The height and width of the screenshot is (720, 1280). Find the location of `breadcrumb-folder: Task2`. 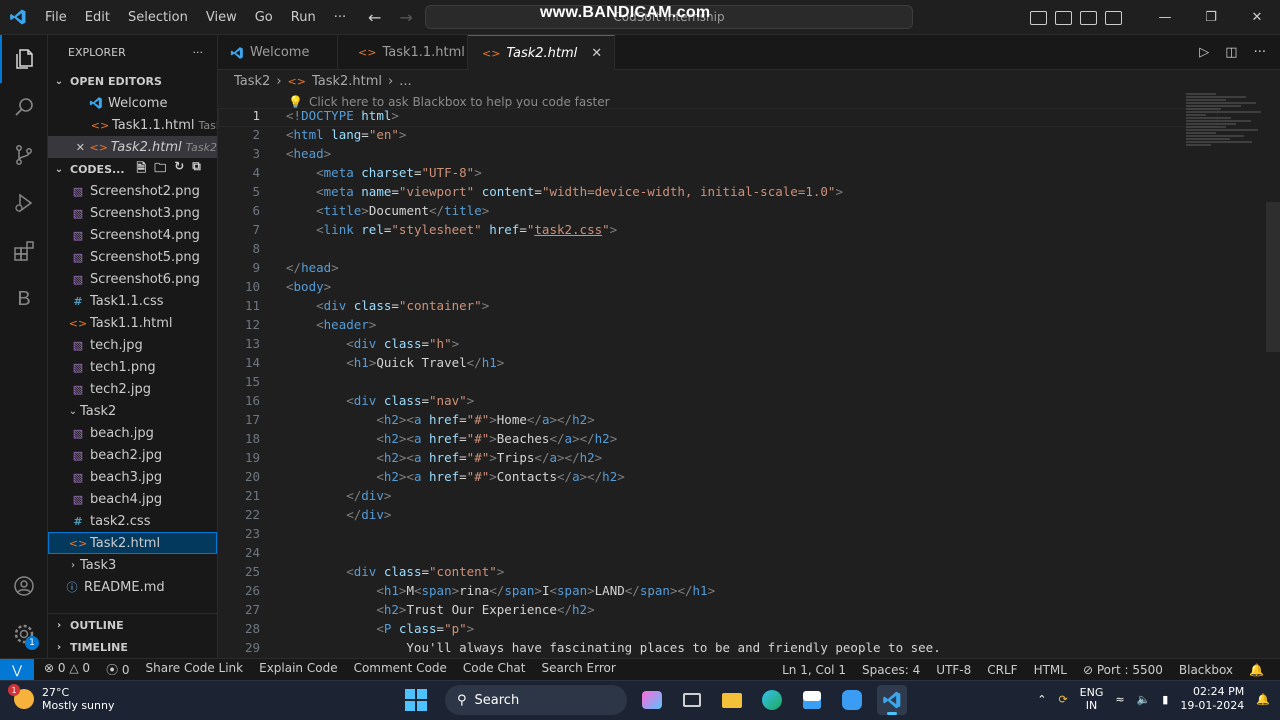

breadcrumb-folder: Task2 is located at coordinates (252, 81).